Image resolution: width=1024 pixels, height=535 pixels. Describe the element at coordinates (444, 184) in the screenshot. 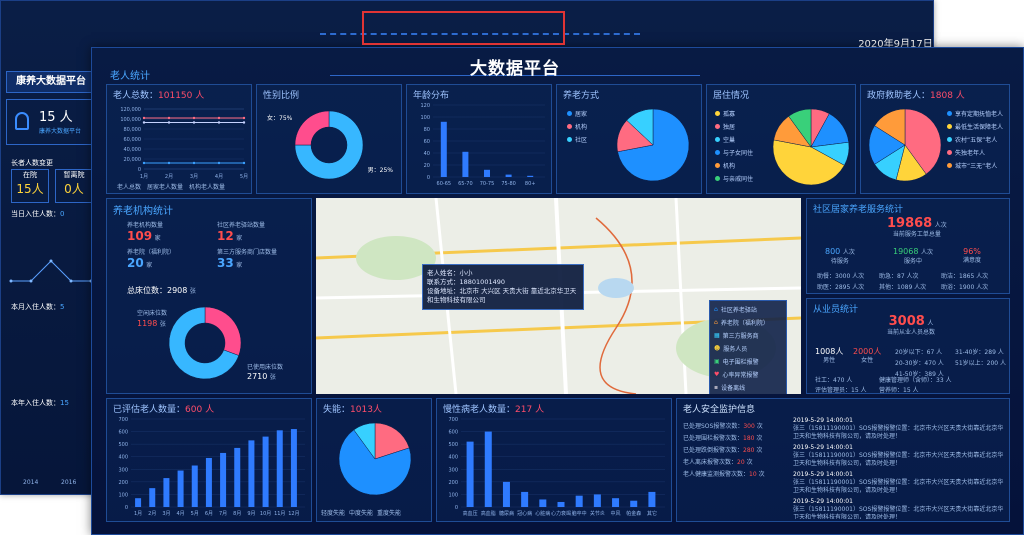

I see `age-xtick: 60-65` at that location.